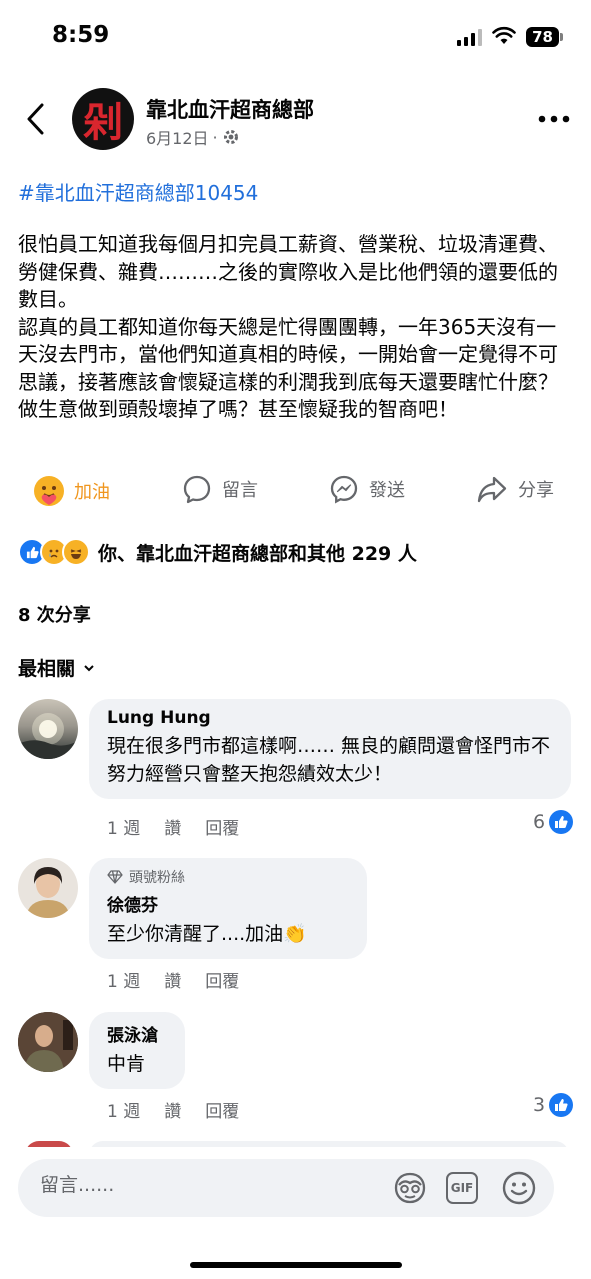 This screenshot has width=591, height=1279. What do you see at coordinates (257, 553) in the screenshot?
I see `reaction-summary-text: 你、靠北血汗超商總部和其他 229 人` at bounding box center [257, 553].